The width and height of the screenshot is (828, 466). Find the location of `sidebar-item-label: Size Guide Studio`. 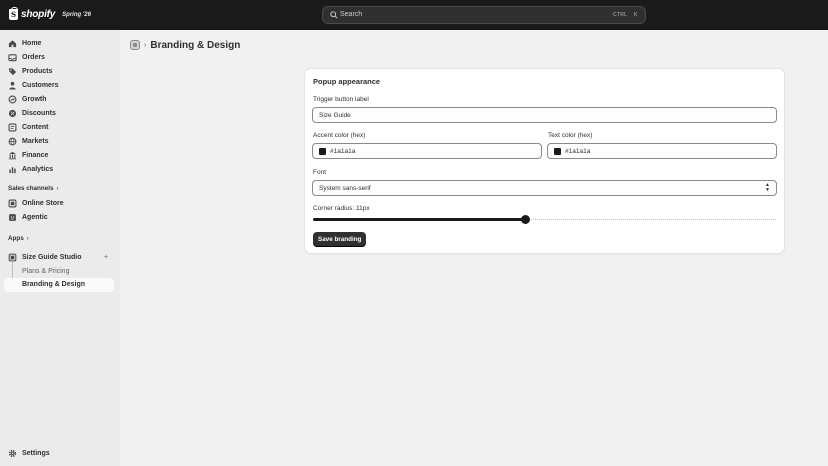

sidebar-item-label: Size Guide Studio is located at coordinates (52, 257).